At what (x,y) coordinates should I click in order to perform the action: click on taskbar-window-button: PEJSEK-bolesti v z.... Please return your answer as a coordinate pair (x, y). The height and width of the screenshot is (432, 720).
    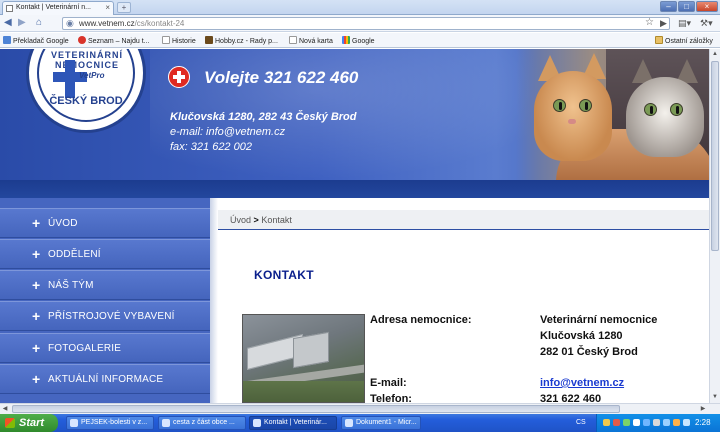
    Looking at the image, I should click on (110, 423).